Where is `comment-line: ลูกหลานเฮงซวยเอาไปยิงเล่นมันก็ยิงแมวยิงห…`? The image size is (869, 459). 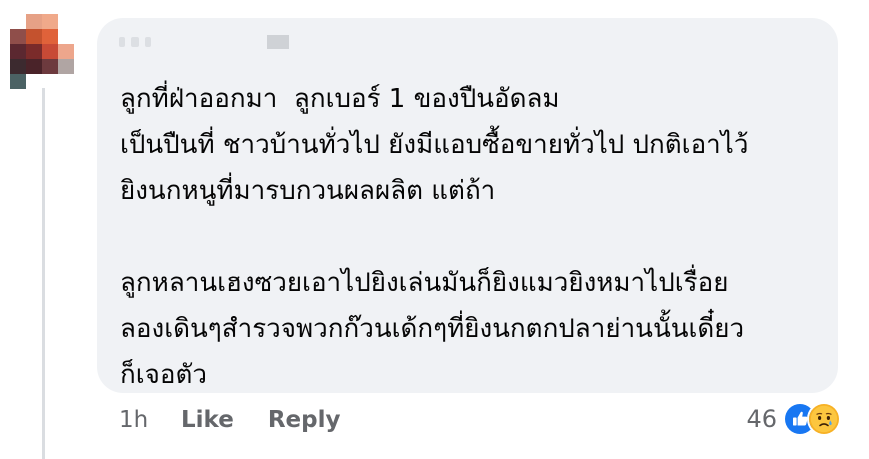
comment-line: ลูกหลานเฮงซวยเอาไปยิงเล่นมันก็ยิงแมวยิงห… is located at coordinates (424, 283).